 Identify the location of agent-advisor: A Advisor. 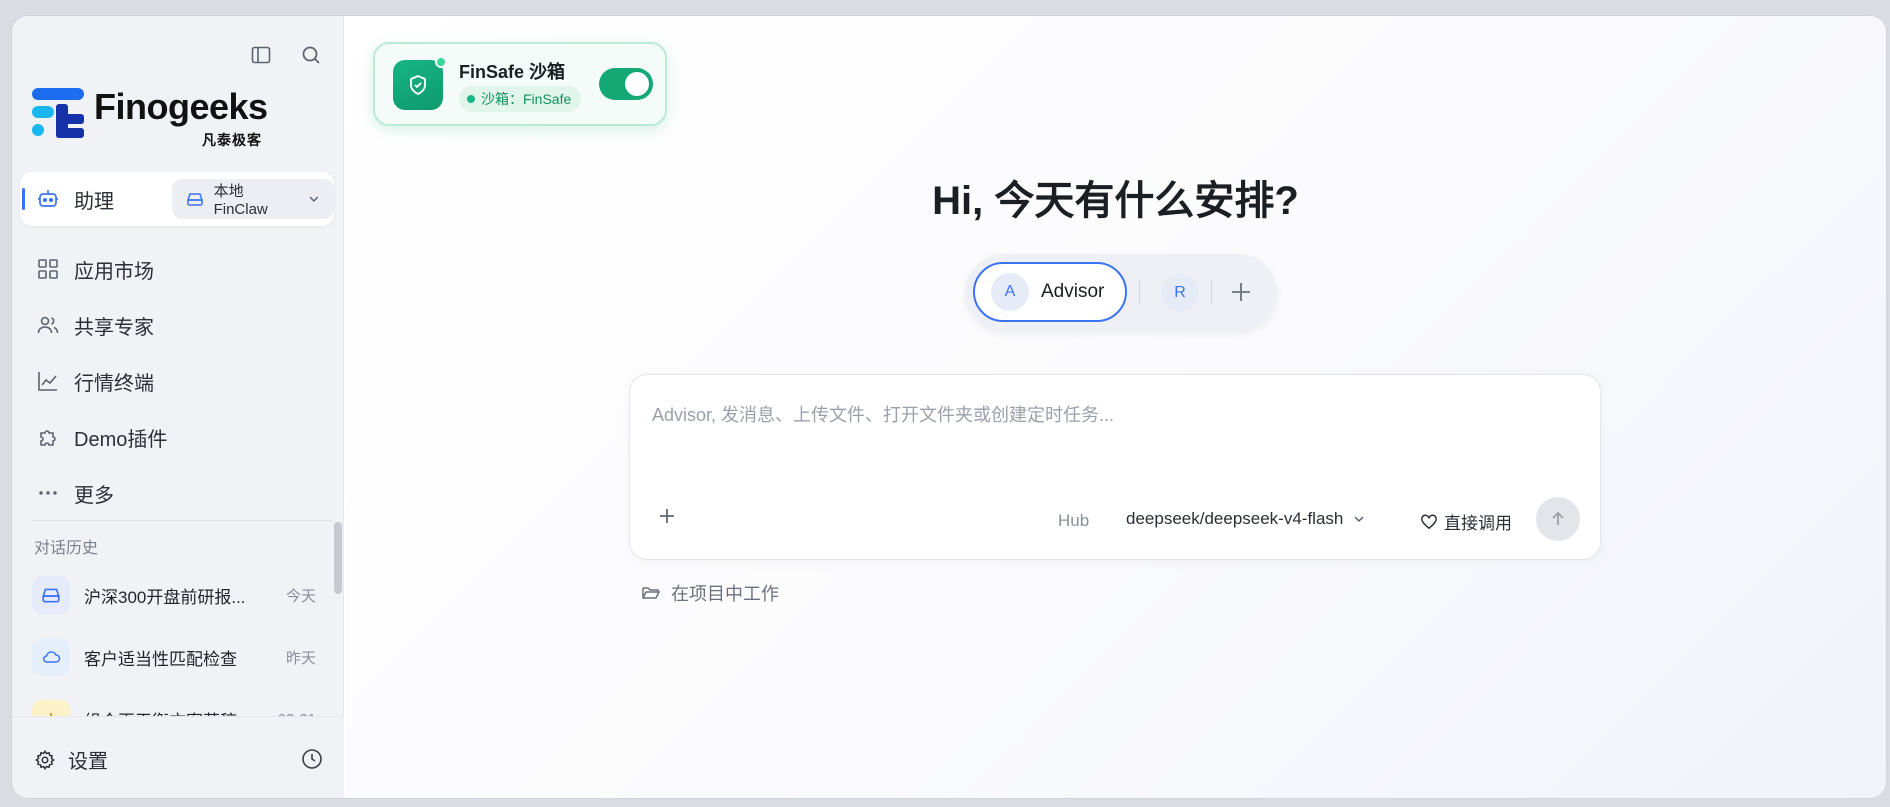
(1050, 292).